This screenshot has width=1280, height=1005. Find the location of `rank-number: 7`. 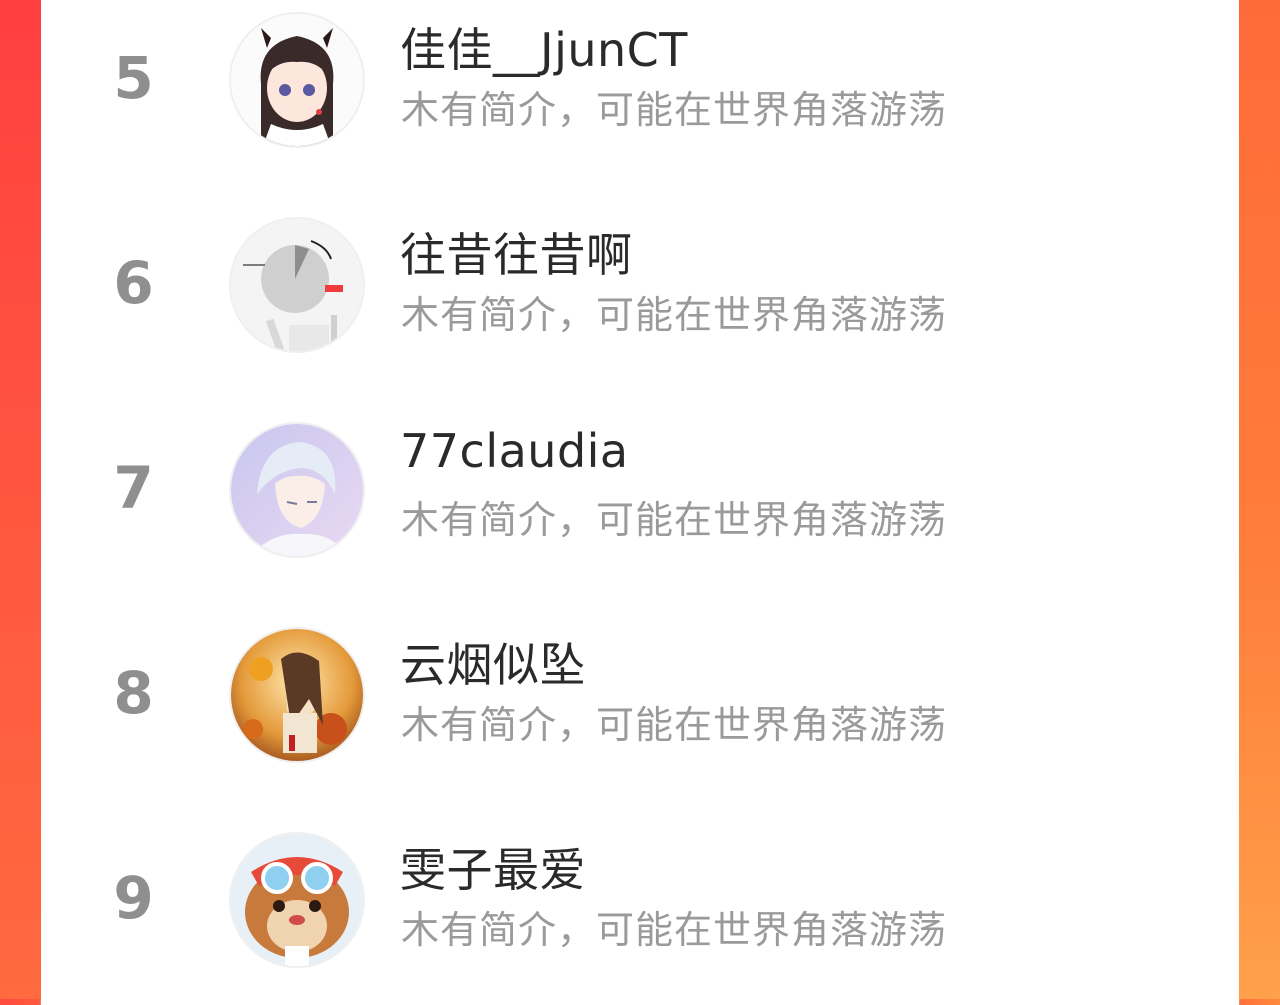

rank-number: 7 is located at coordinates (133, 488).